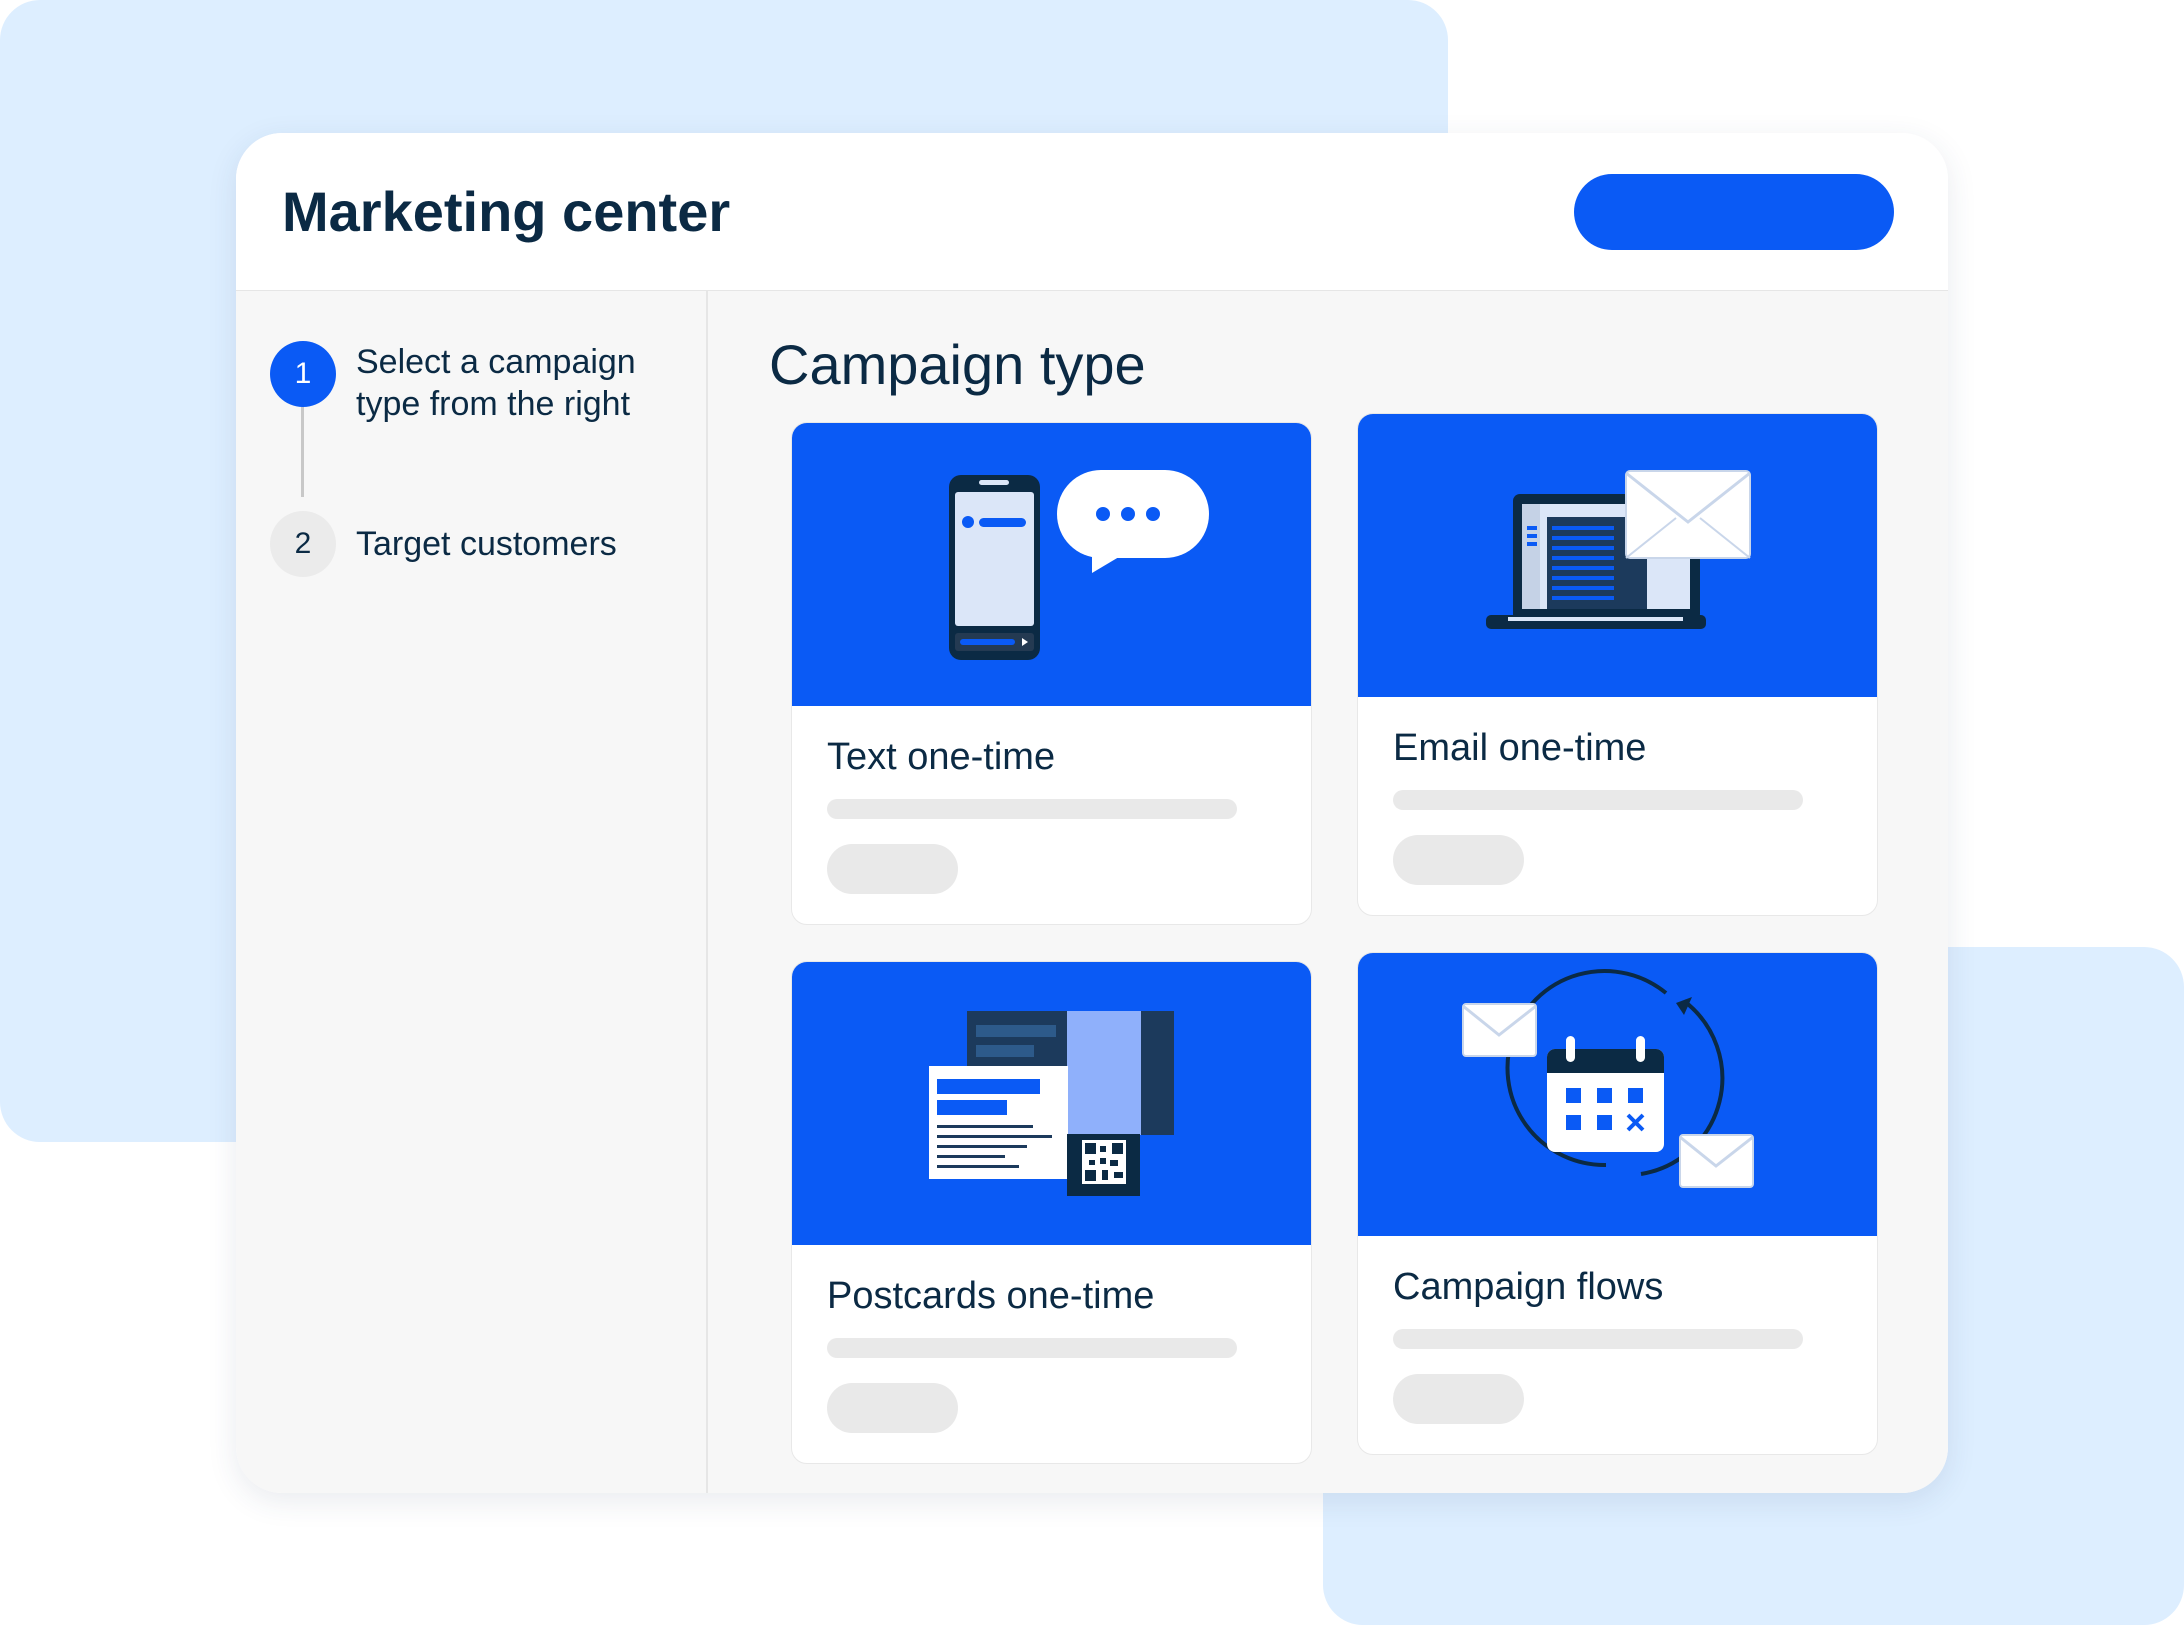 Image resolution: width=2184 pixels, height=1625 pixels. Describe the element at coordinates (1618, 549) in the screenshot. I see `laptop-email-illustration-icon` at that location.